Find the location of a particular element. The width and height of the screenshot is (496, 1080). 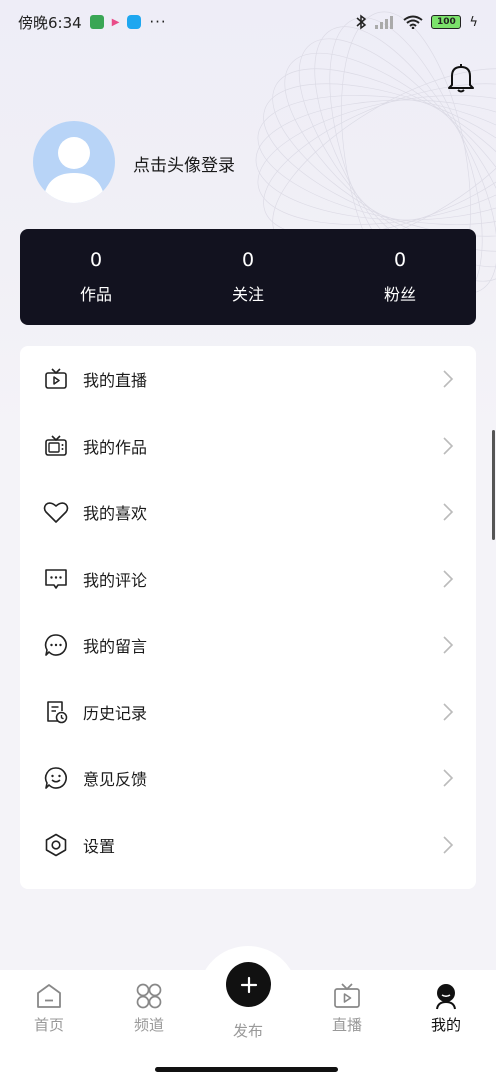

menu-item-my-messages: 我的留言 is located at coordinates (248, 645).